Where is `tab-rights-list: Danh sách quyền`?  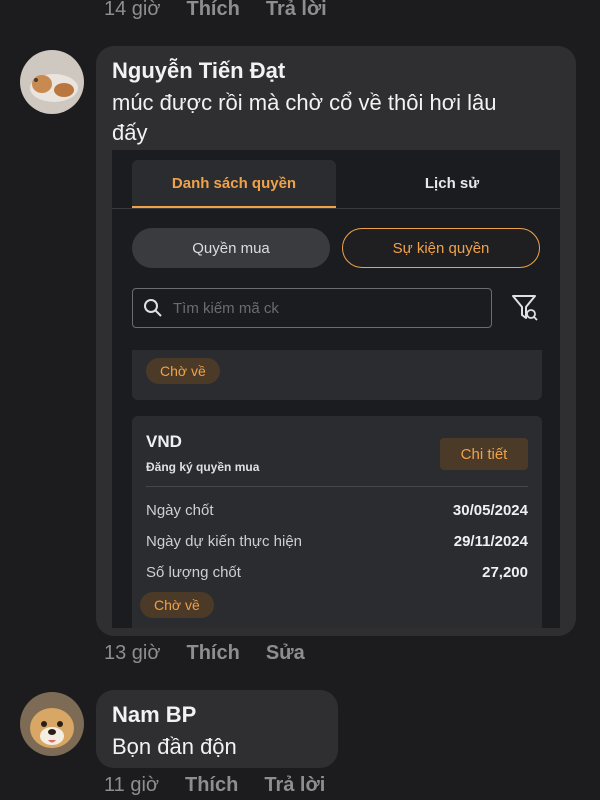
tab-rights-list: Danh sách quyền is located at coordinates (234, 184).